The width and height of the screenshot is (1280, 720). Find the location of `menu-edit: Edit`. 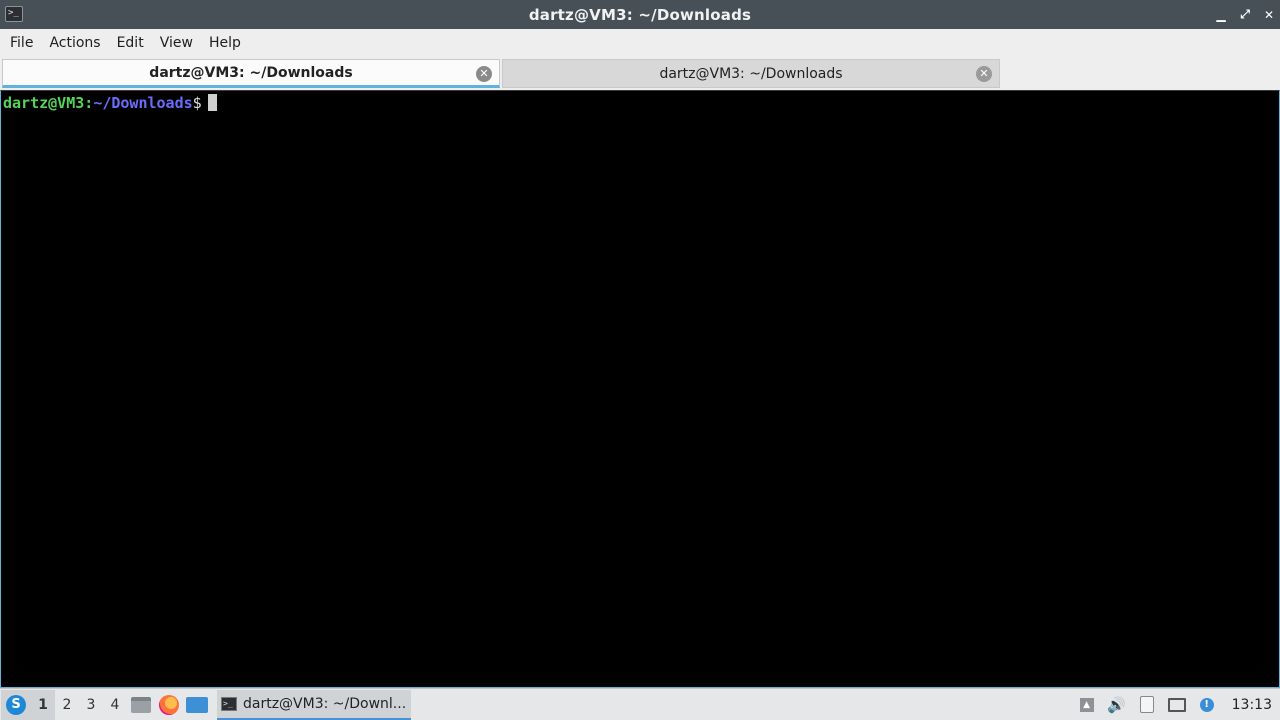

menu-edit: Edit is located at coordinates (130, 43).